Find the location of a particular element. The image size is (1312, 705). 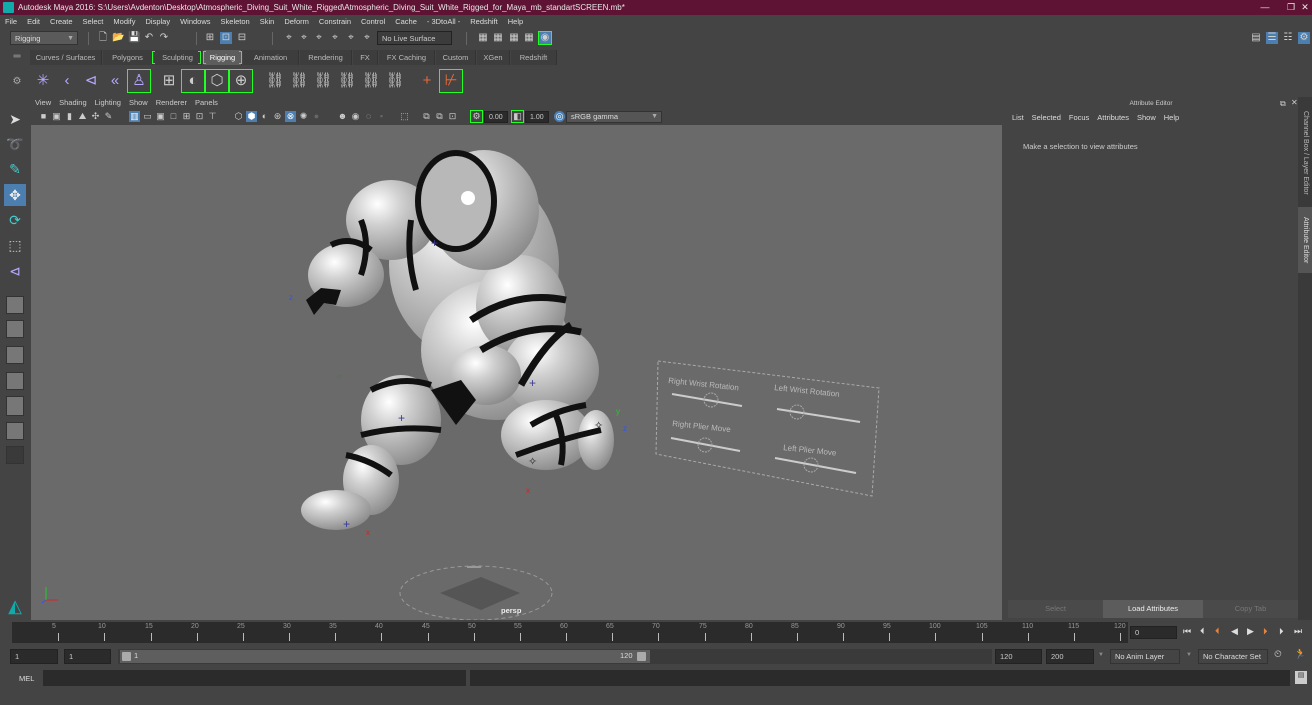

select-object-icon: ⊡ is located at coordinates (226, 38).